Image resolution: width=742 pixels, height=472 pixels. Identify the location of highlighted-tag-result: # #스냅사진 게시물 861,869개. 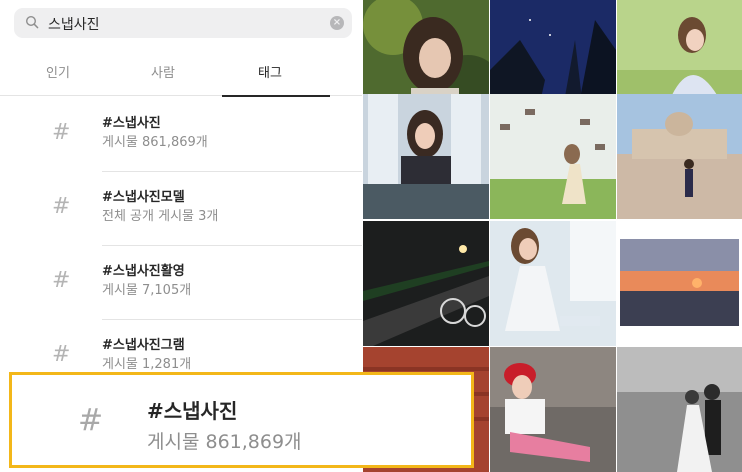
(241, 420).